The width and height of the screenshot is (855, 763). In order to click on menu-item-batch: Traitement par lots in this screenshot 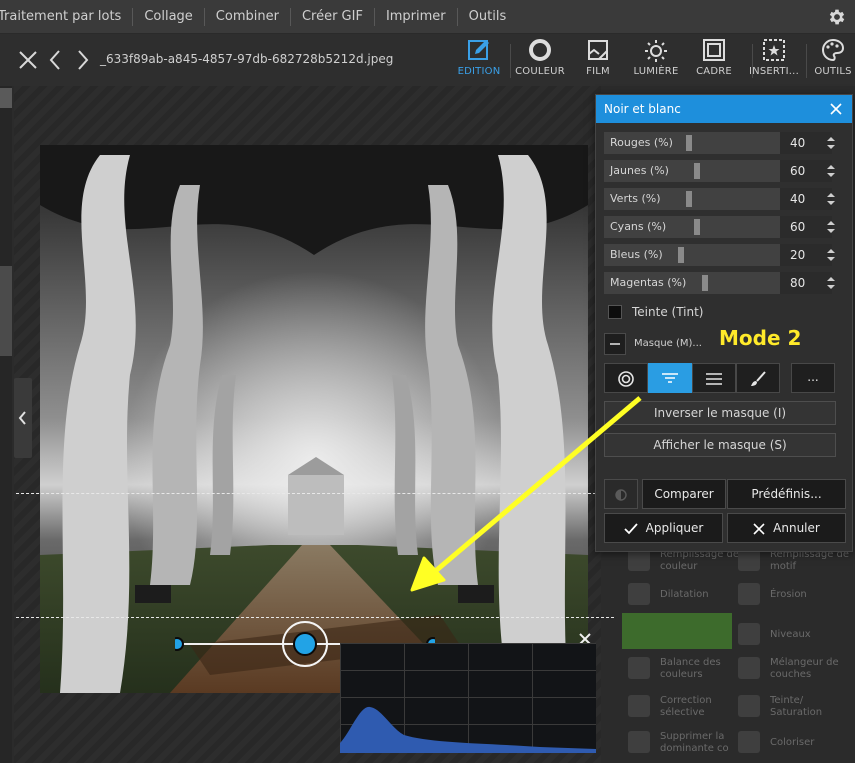, I will do `click(66, 17)`.